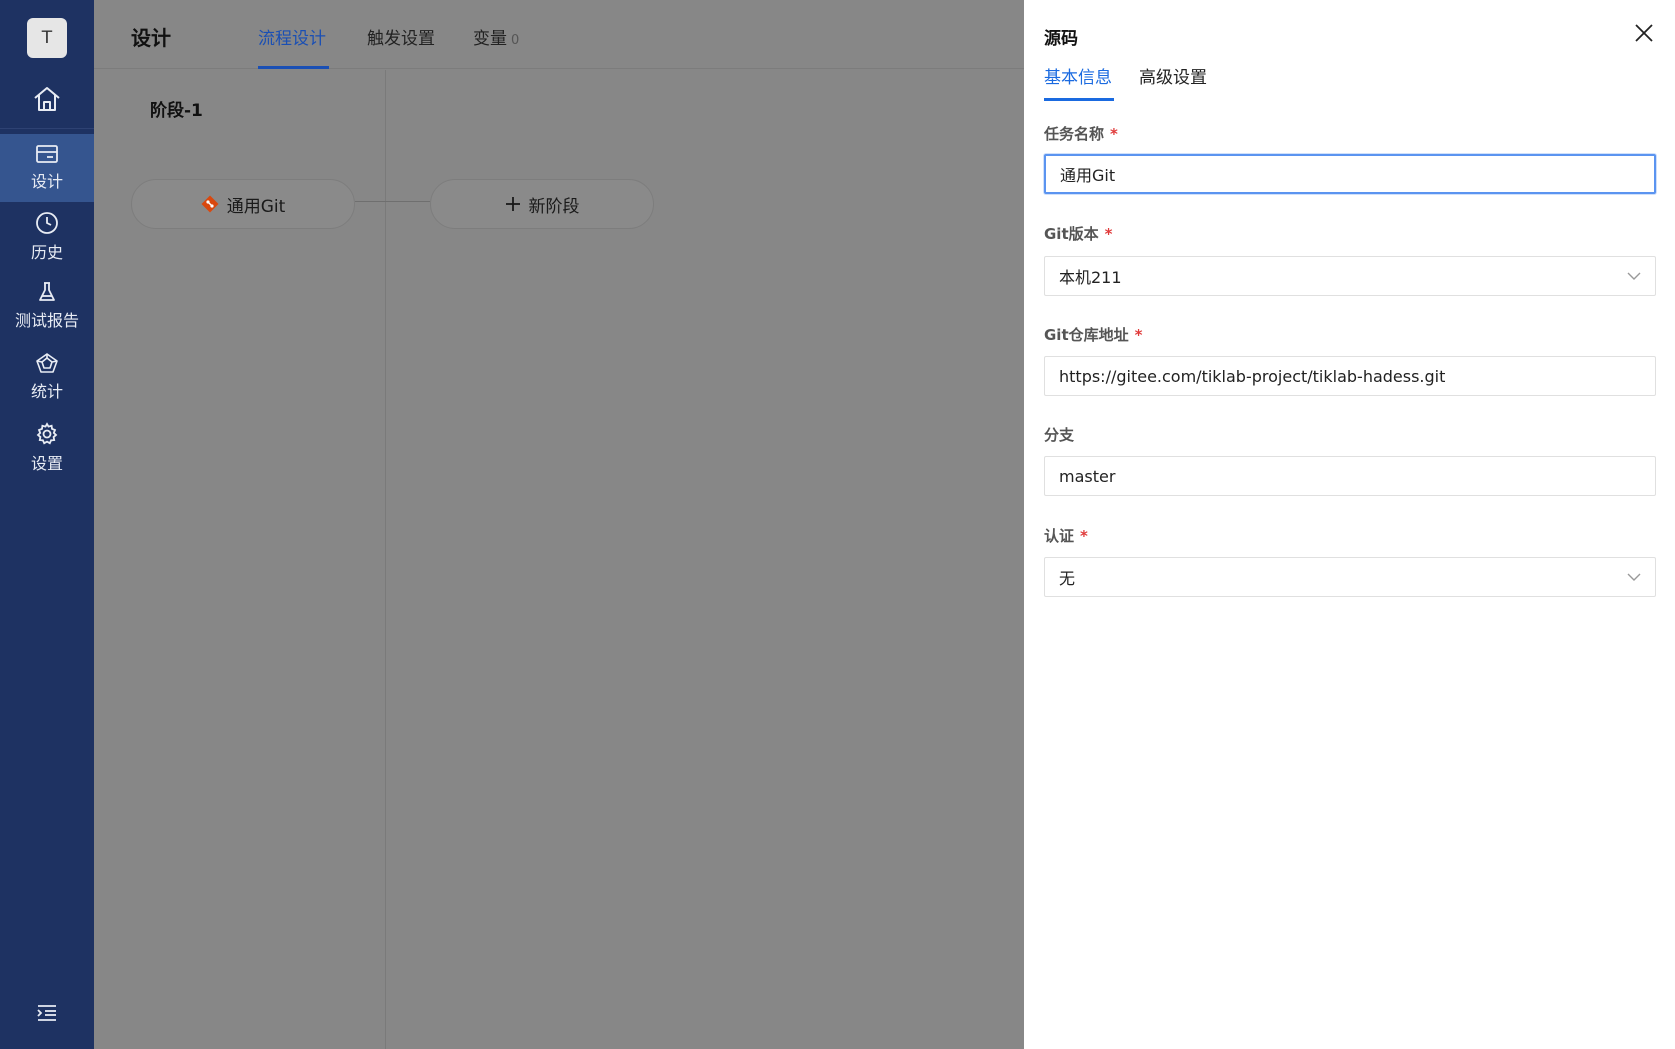  What do you see at coordinates (1059, 435) in the screenshot?
I see `branch-label: 分支` at bounding box center [1059, 435].